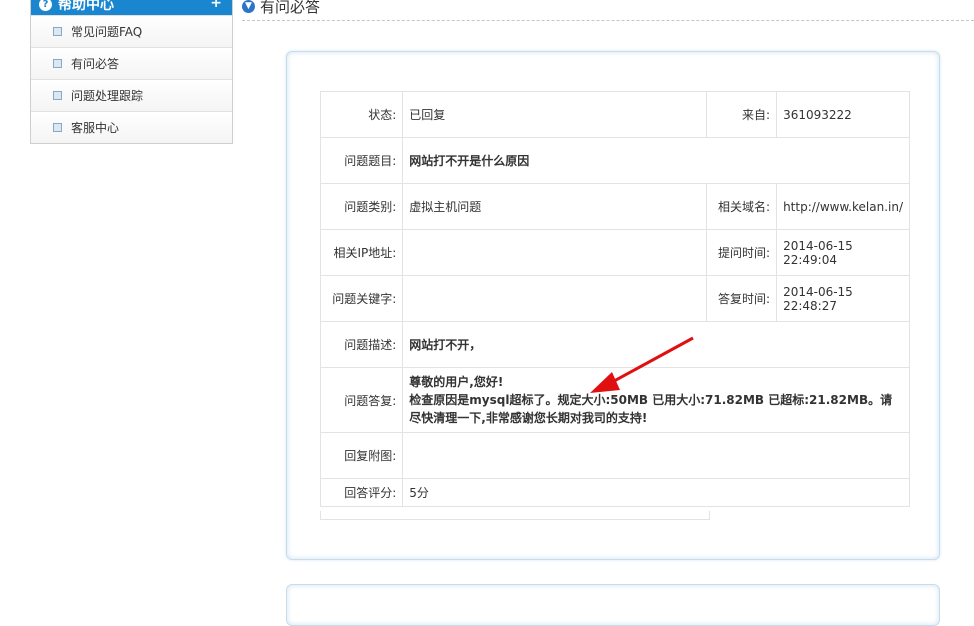 Image resolution: width=974 pixels, height=626 pixels. I want to click on sidebar: ? 帮助中心 + 常见问题FAQ 有问必答 问题处理跟踪 客服中心, so click(131, 72).